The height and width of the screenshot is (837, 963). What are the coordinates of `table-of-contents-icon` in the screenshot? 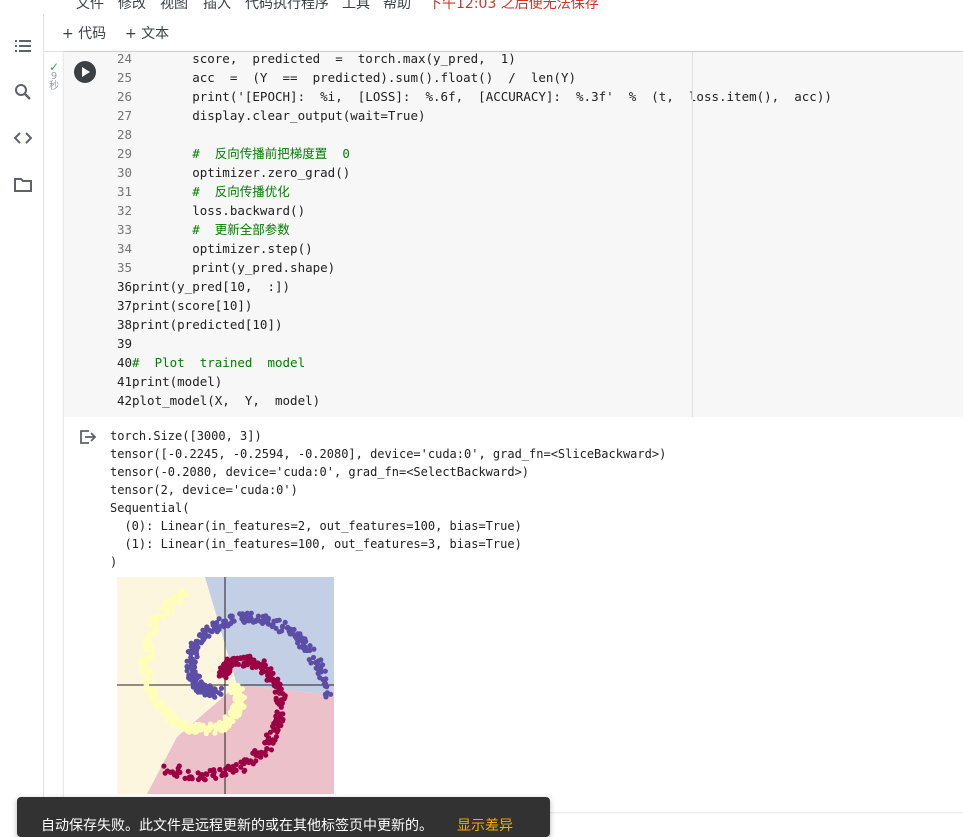 It's located at (23, 46).